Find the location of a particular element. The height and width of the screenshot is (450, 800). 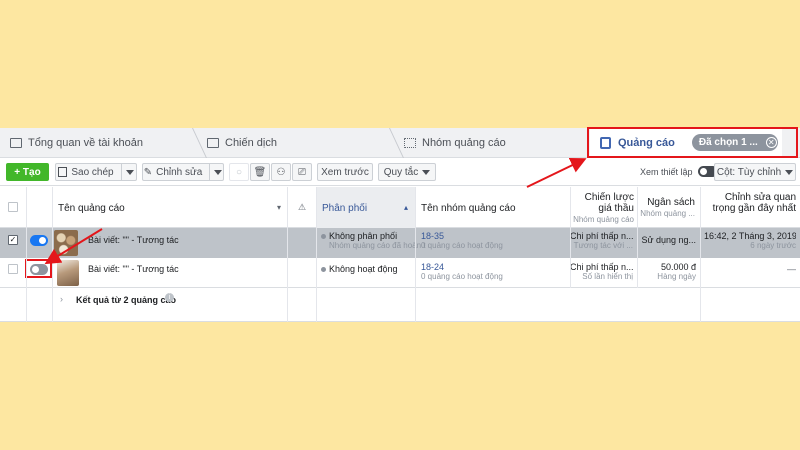

arrow-to-toggle is located at coordinates (73, 246).